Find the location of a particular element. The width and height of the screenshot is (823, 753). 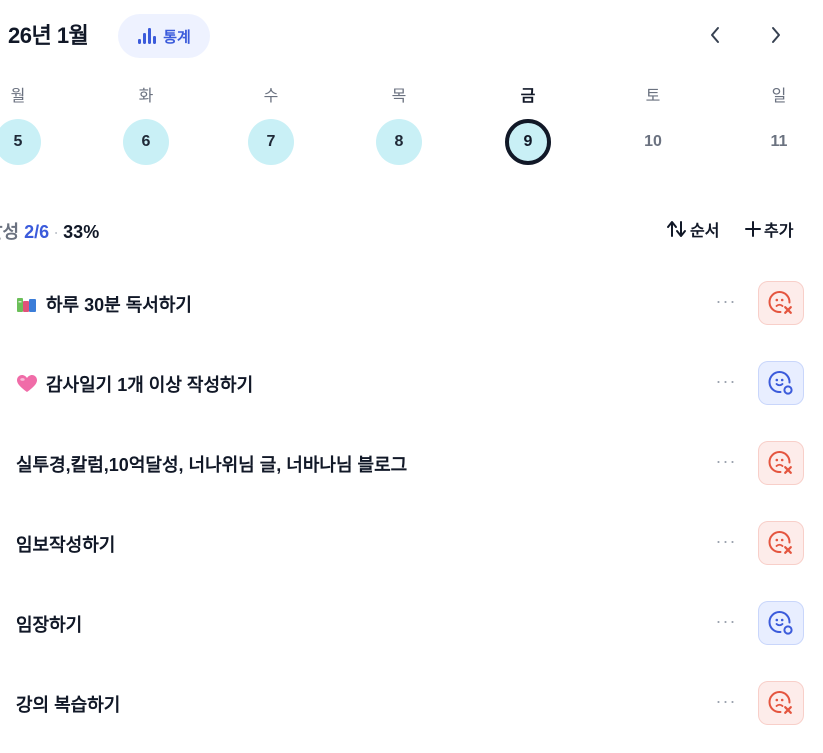

habit-item: 하루 30분 독서하기 is located at coordinates (104, 304).